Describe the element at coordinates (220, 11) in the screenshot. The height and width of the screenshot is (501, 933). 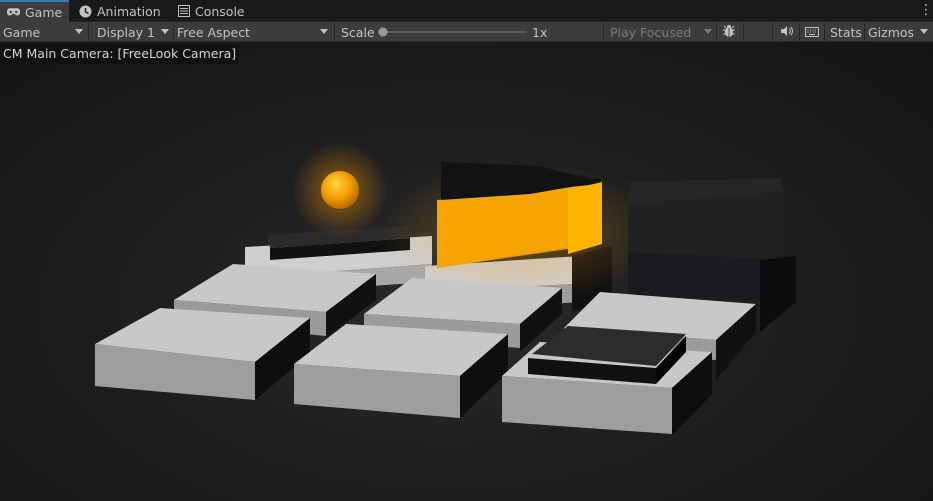
I see `tab-console-label: Console` at that location.